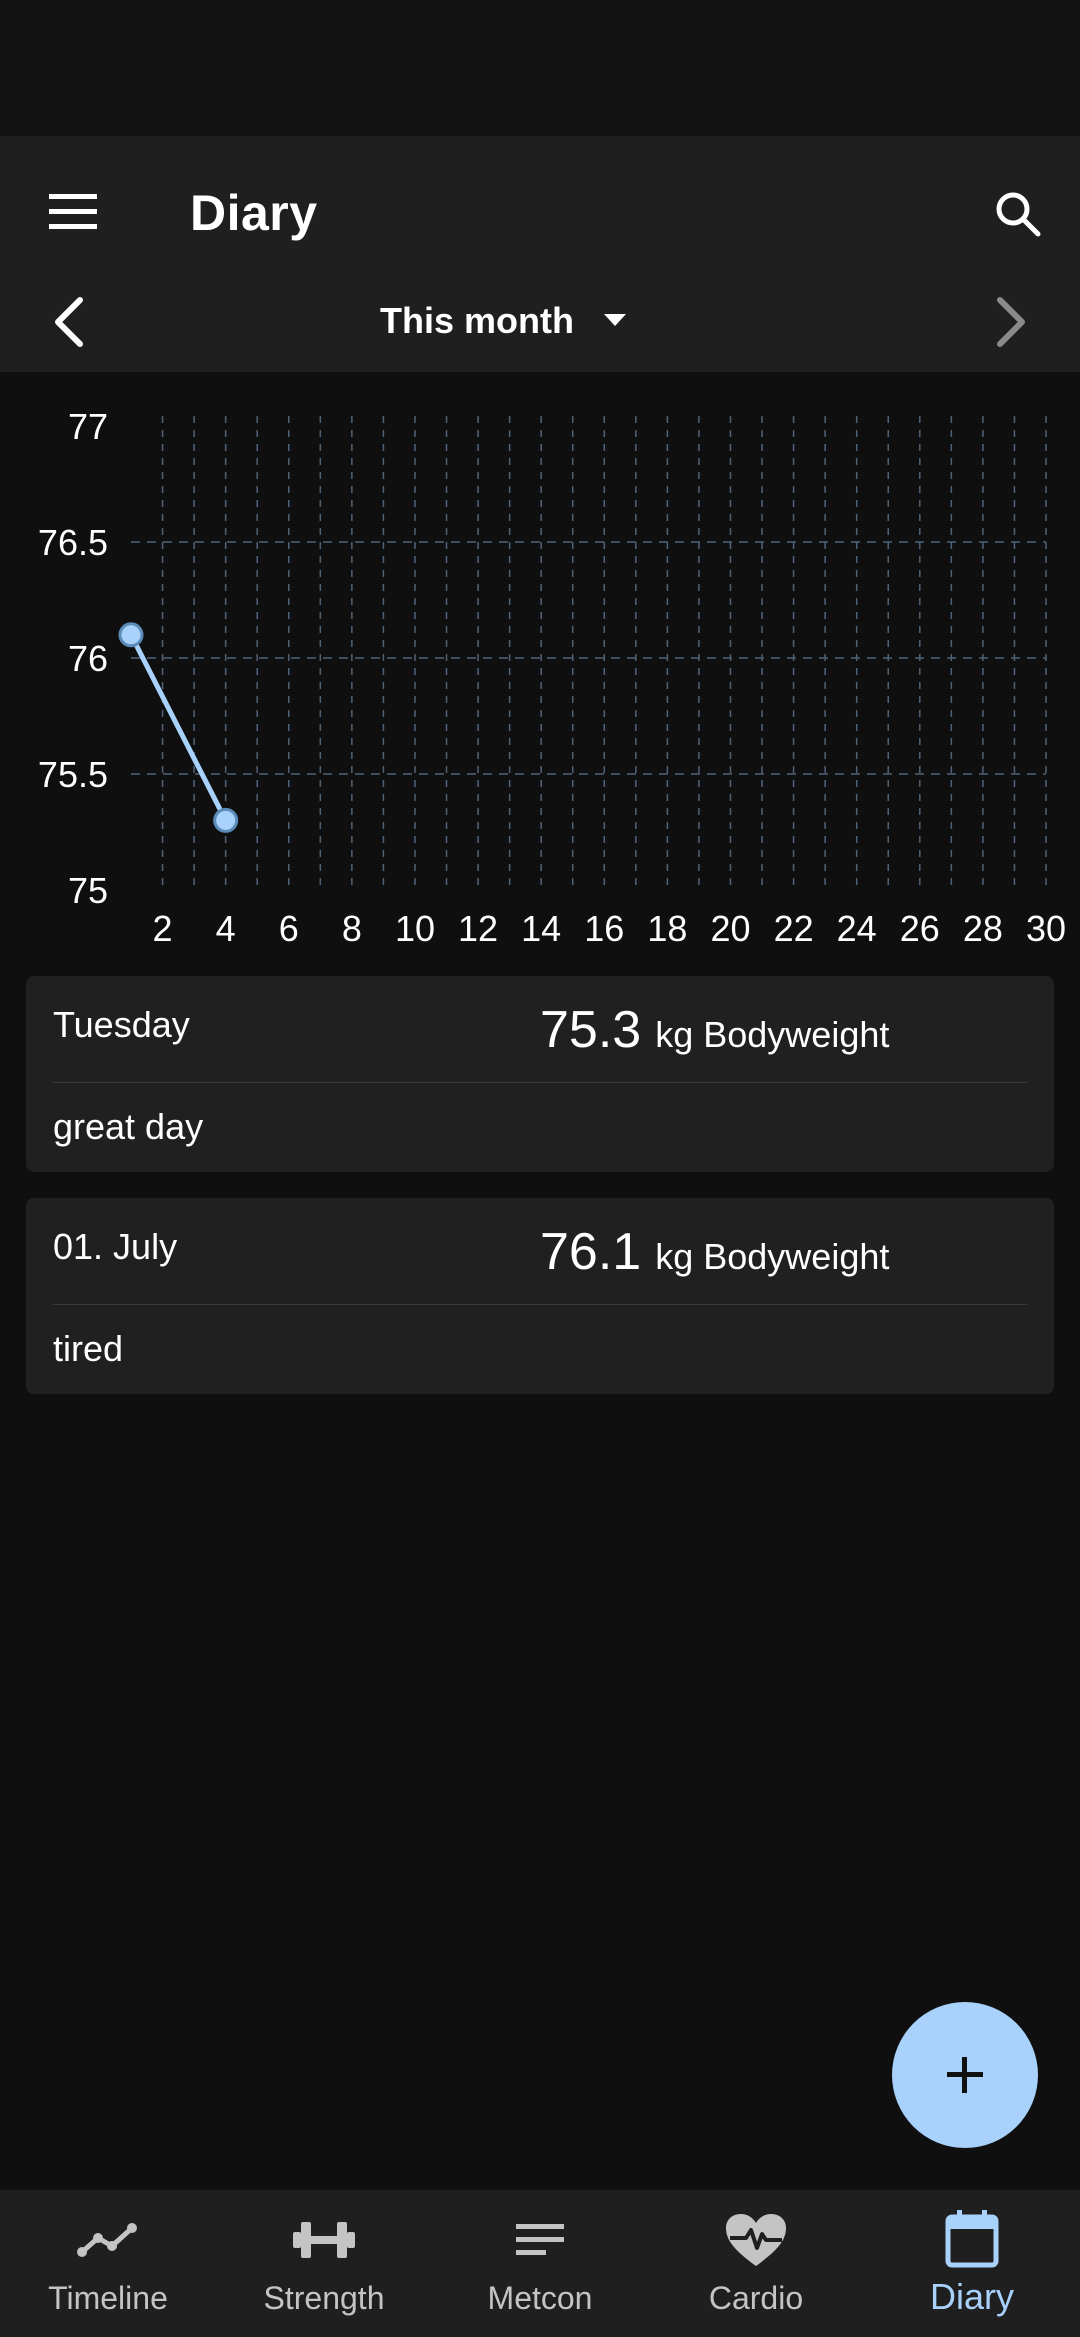 The height and width of the screenshot is (2337, 1080). What do you see at coordinates (756, 2240) in the screenshot?
I see `heart-pulse-icon` at bounding box center [756, 2240].